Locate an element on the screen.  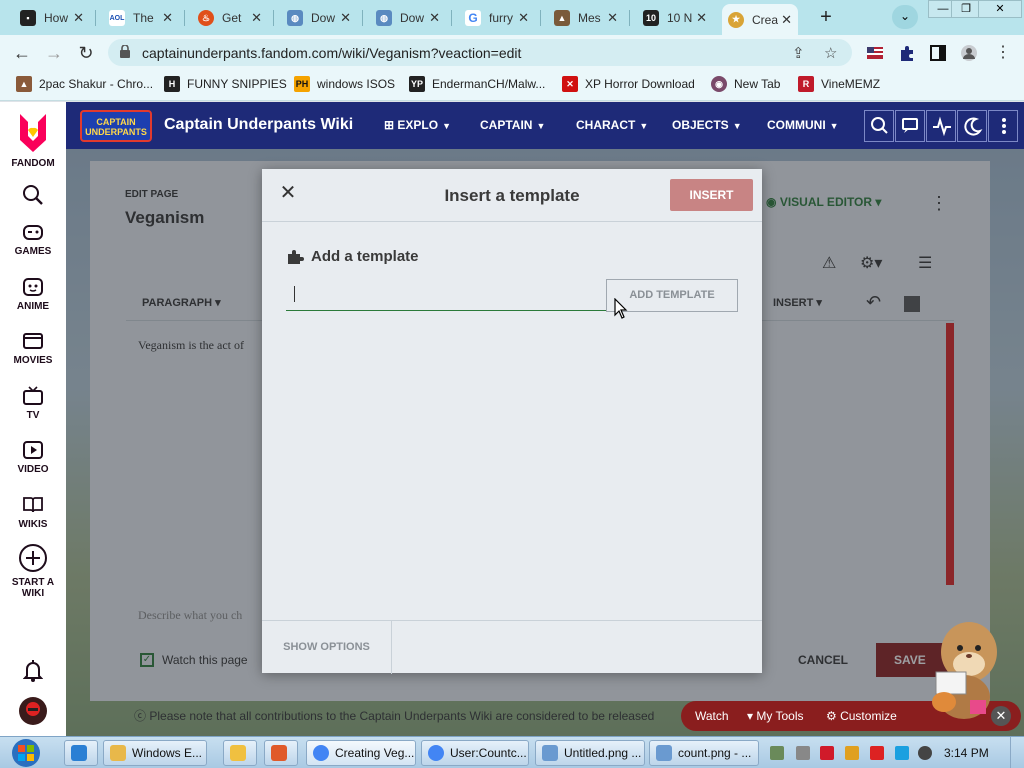
start-a-wiki-button: START A WIKI is located at coordinates (33, 571).